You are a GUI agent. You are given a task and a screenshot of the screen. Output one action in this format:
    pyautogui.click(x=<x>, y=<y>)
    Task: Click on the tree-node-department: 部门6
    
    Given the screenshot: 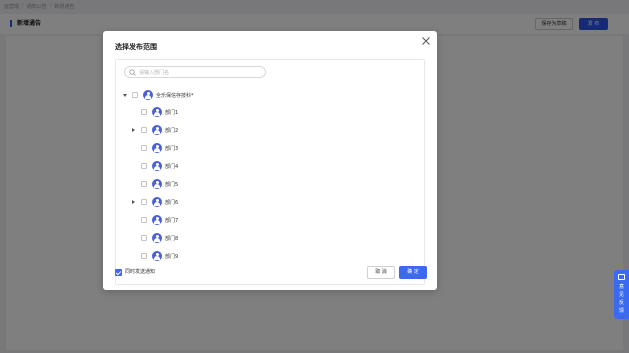 What is the action you would take?
    pyautogui.click(x=154, y=202)
    